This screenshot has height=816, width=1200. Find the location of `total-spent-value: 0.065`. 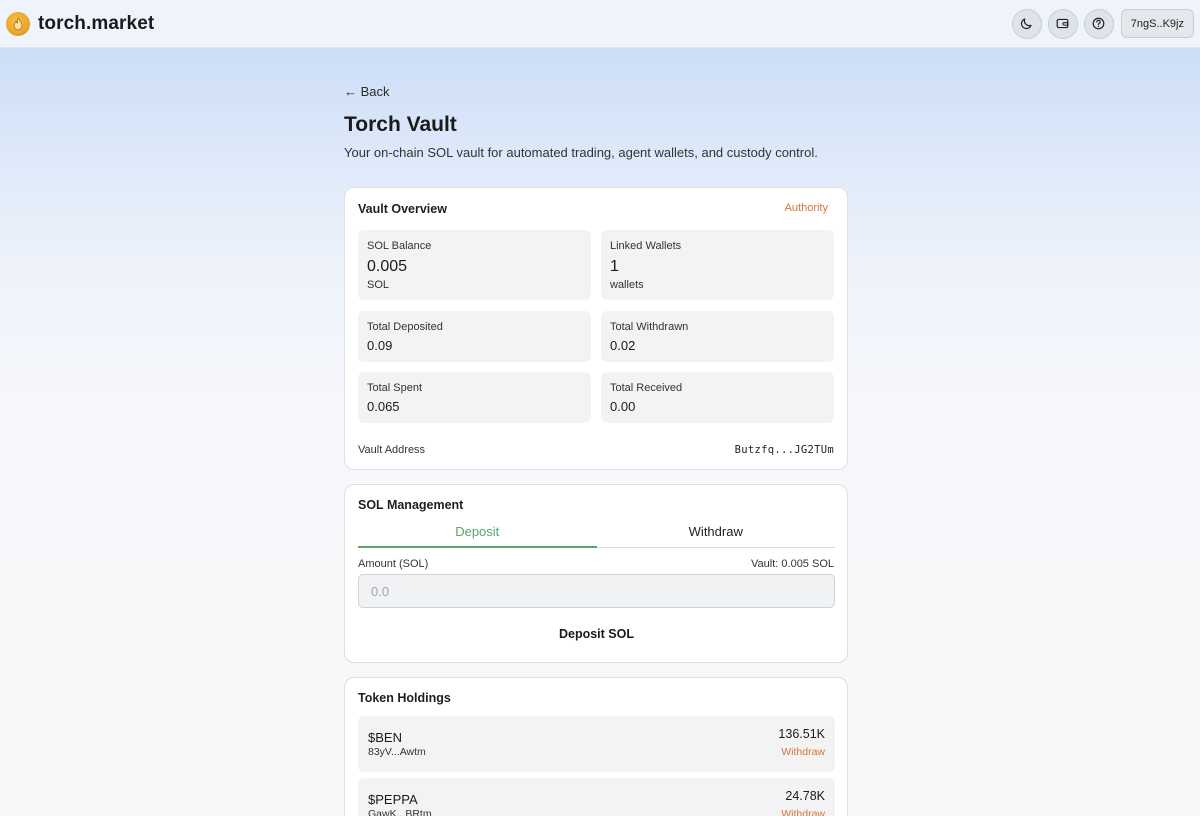

total-spent-value: 0.065 is located at coordinates (383, 406).